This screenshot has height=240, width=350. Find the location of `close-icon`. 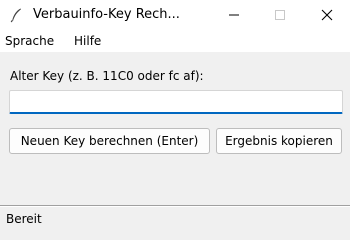

close-icon is located at coordinates (327, 15).